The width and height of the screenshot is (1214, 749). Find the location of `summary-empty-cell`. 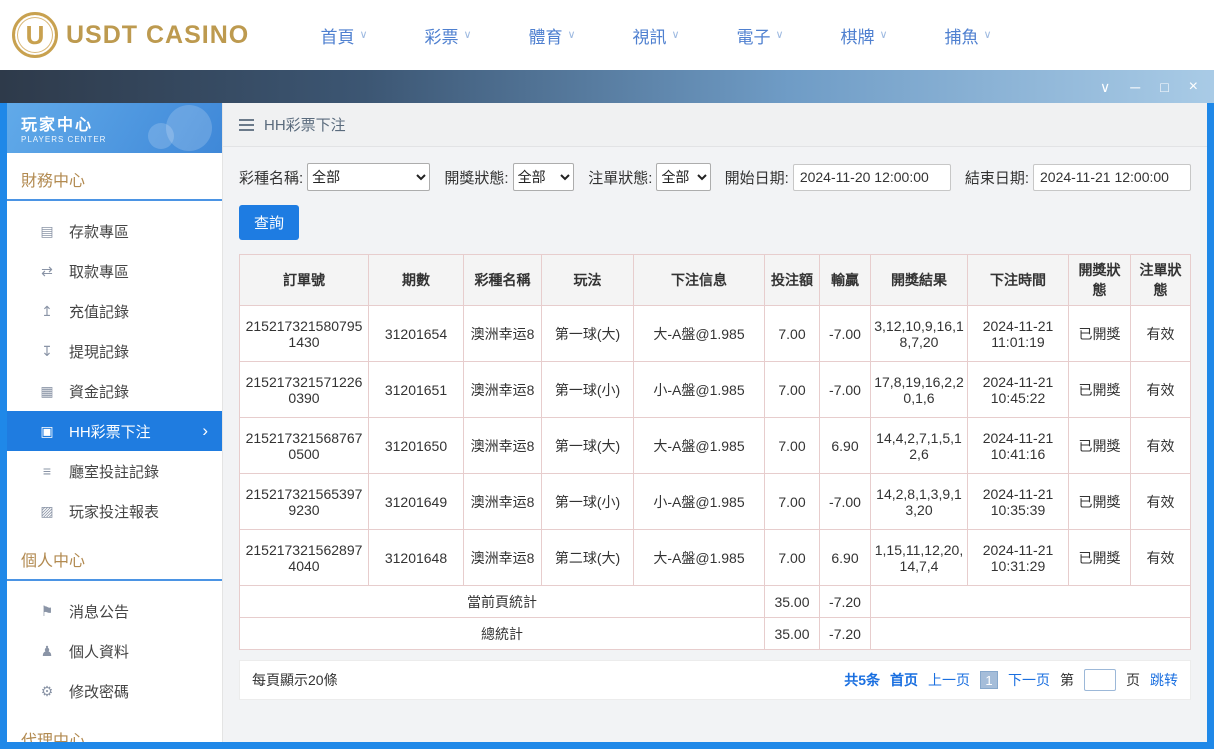

summary-empty-cell is located at coordinates (1030, 633).